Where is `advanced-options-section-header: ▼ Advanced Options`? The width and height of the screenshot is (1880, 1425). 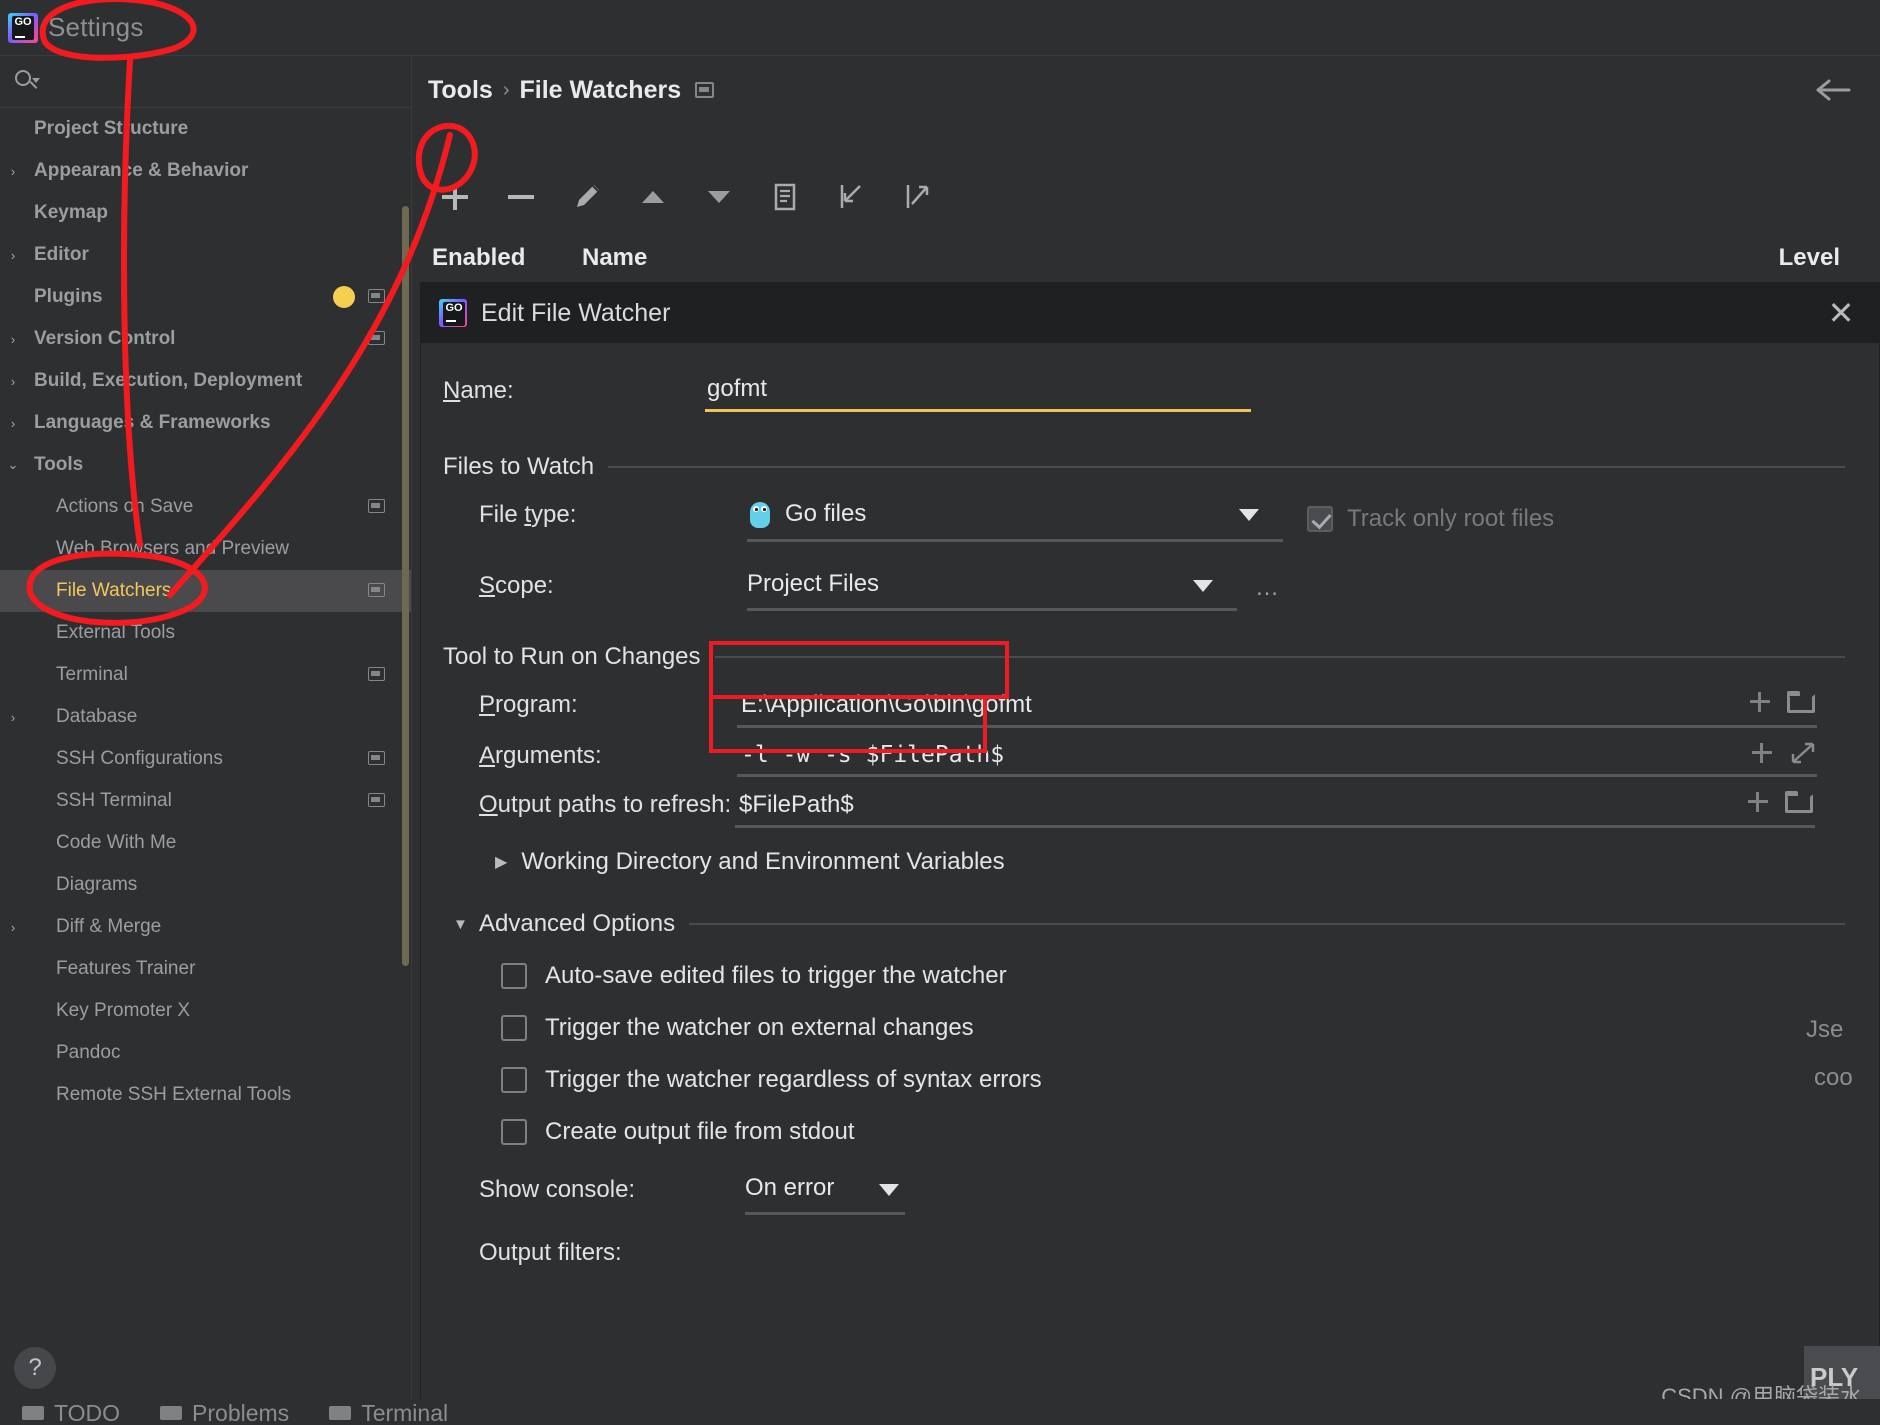 advanced-options-section-header: ▼ Advanced Options is located at coordinates (1149, 924).